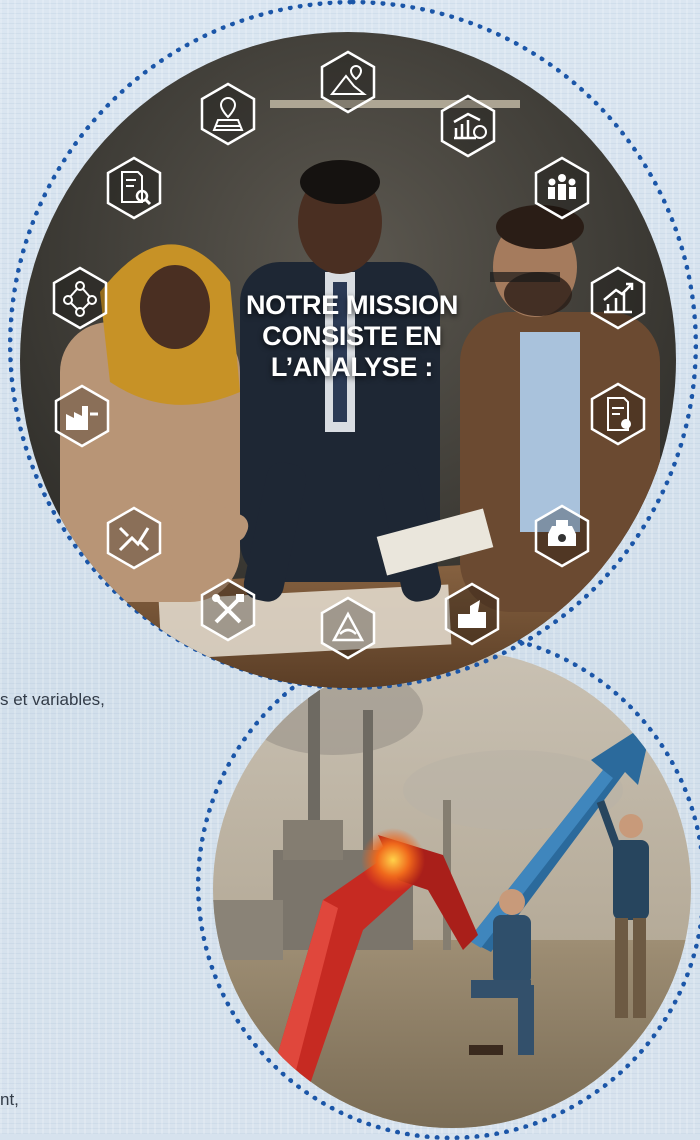 This screenshot has height=1140, width=700. I want to click on mission-title: NOTRE MISSION CONSISTE EN L’ANALYSE :, so click(352, 336).